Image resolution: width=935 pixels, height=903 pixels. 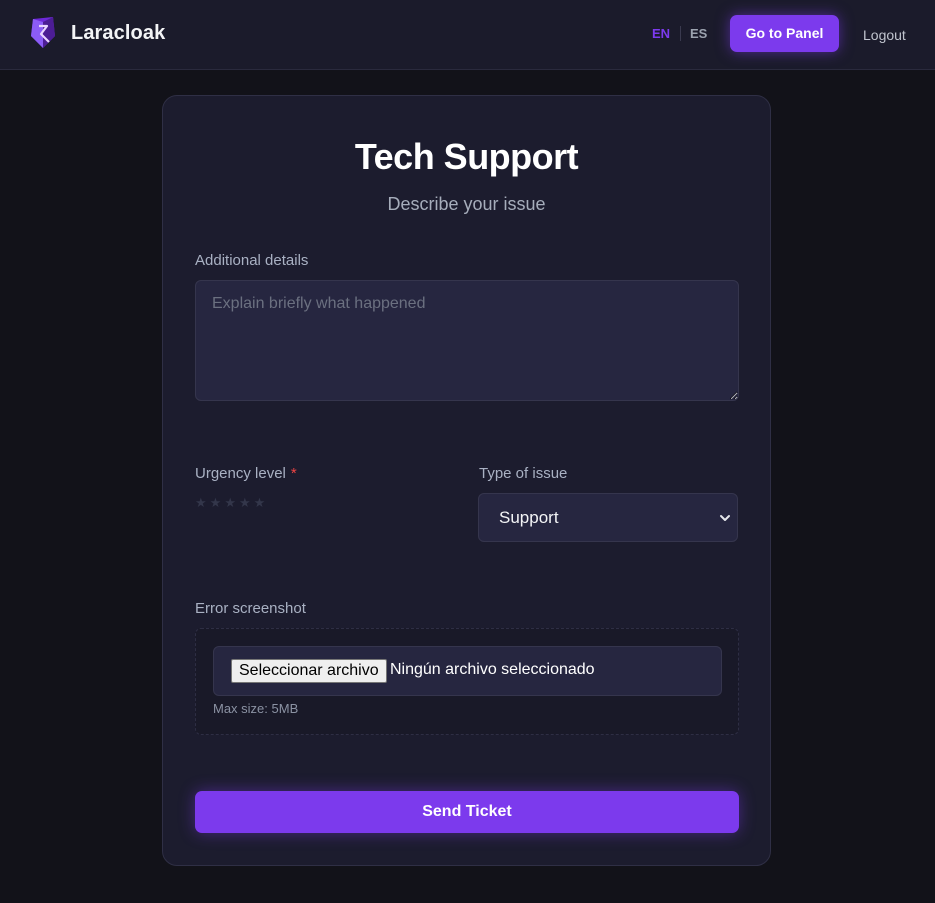 What do you see at coordinates (492, 669) in the screenshot?
I see `file-status-text: Ningún archivo seleccionado` at bounding box center [492, 669].